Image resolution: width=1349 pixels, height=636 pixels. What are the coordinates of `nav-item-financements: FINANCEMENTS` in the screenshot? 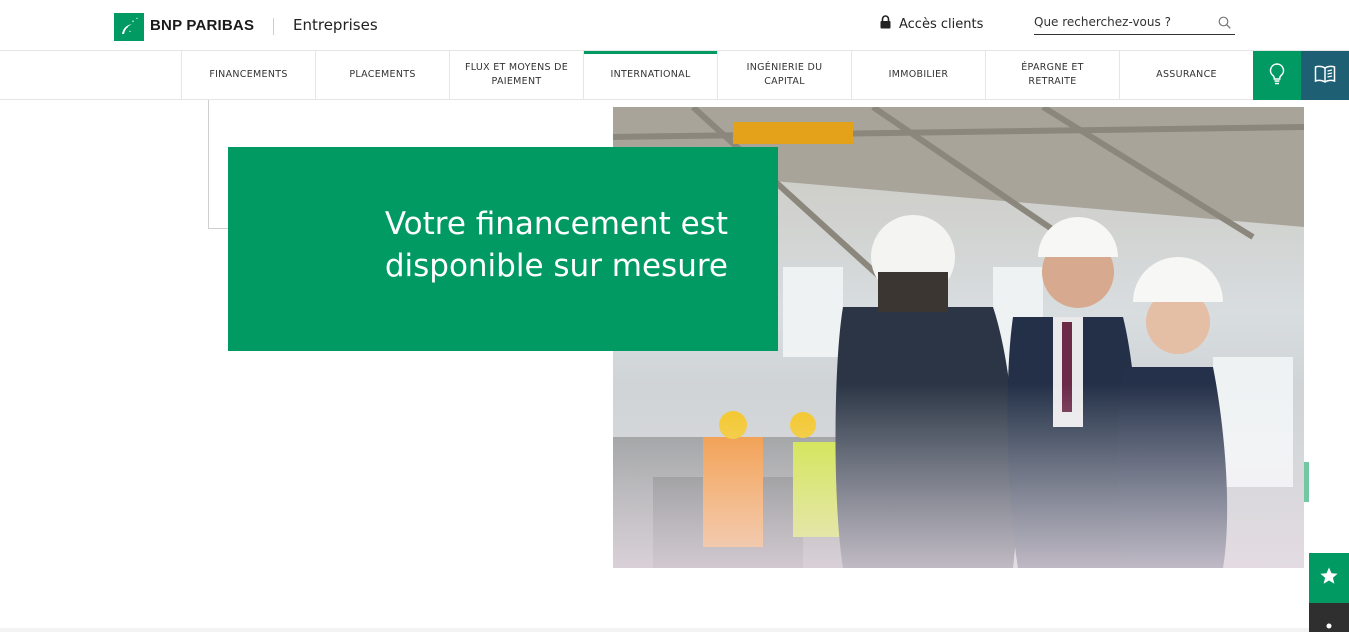 It's located at (248, 75).